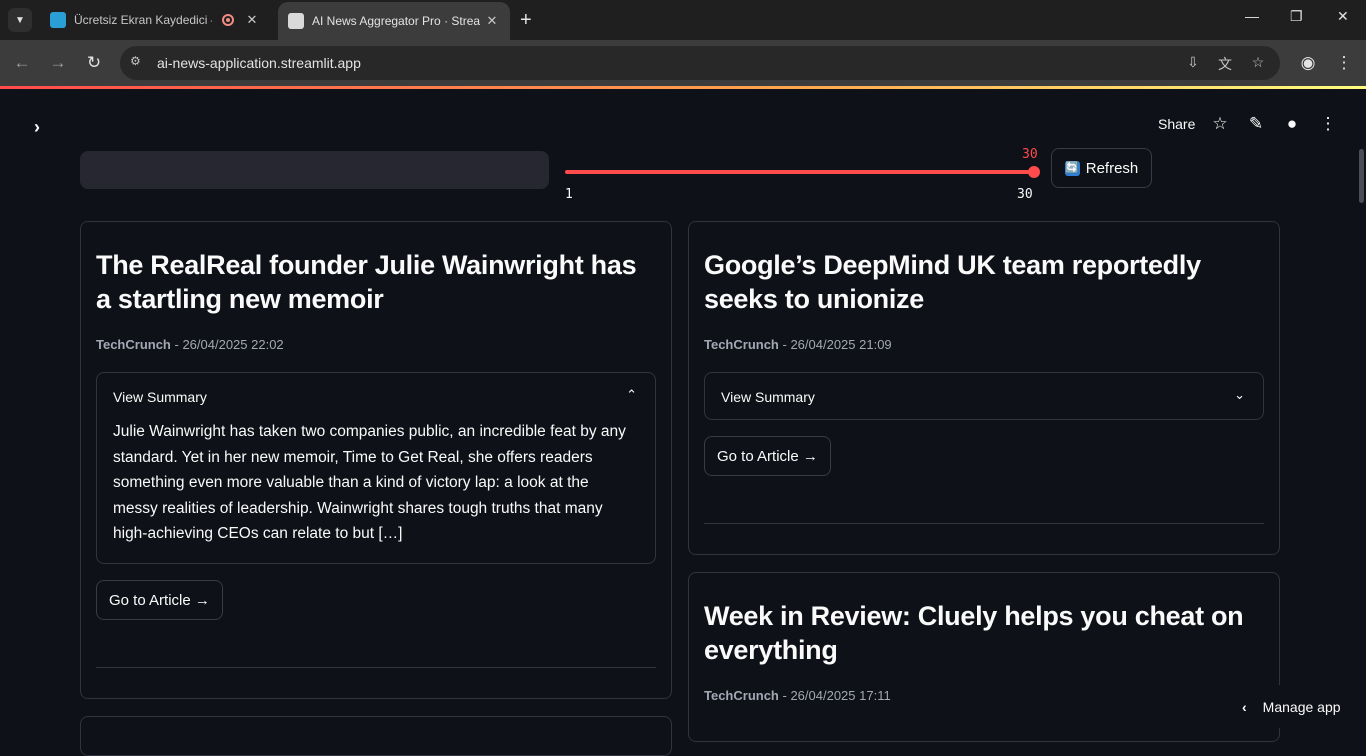  I want to click on article-date: - 26/04/2025 22:02, so click(229, 344).